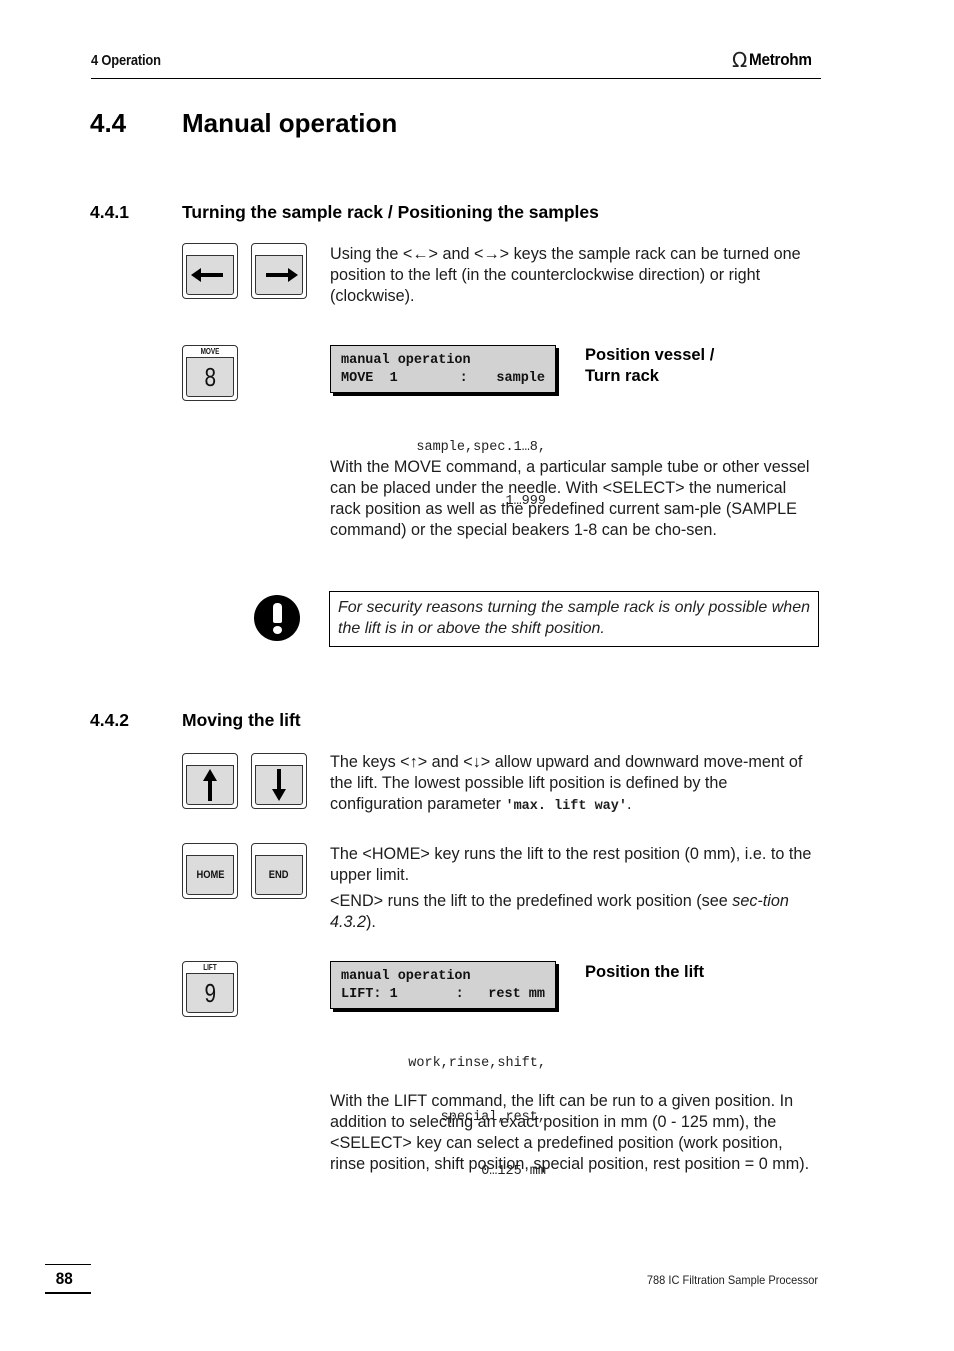 This screenshot has height=1351, width=954. Describe the element at coordinates (210, 376) in the screenshot. I see `key-digit: 8` at that location.